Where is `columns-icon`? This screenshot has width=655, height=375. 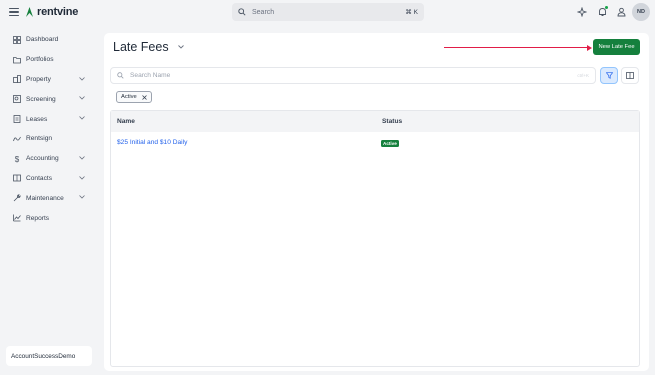 columns-icon is located at coordinates (630, 75).